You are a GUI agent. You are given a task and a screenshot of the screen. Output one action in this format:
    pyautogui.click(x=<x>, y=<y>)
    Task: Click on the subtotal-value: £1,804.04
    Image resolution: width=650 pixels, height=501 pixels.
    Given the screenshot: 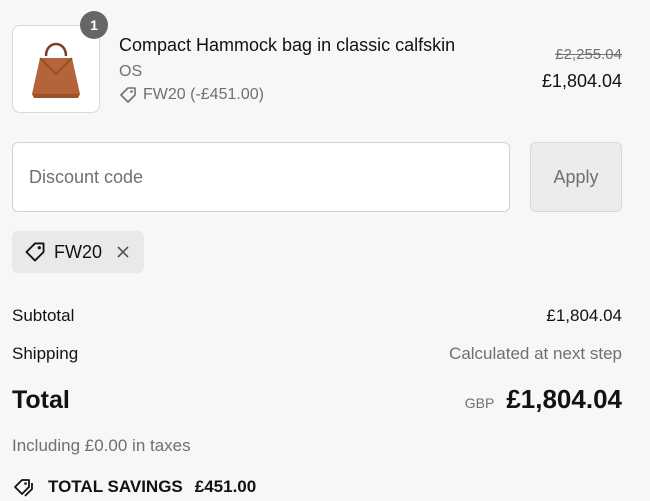 What is the action you would take?
    pyautogui.click(x=584, y=315)
    